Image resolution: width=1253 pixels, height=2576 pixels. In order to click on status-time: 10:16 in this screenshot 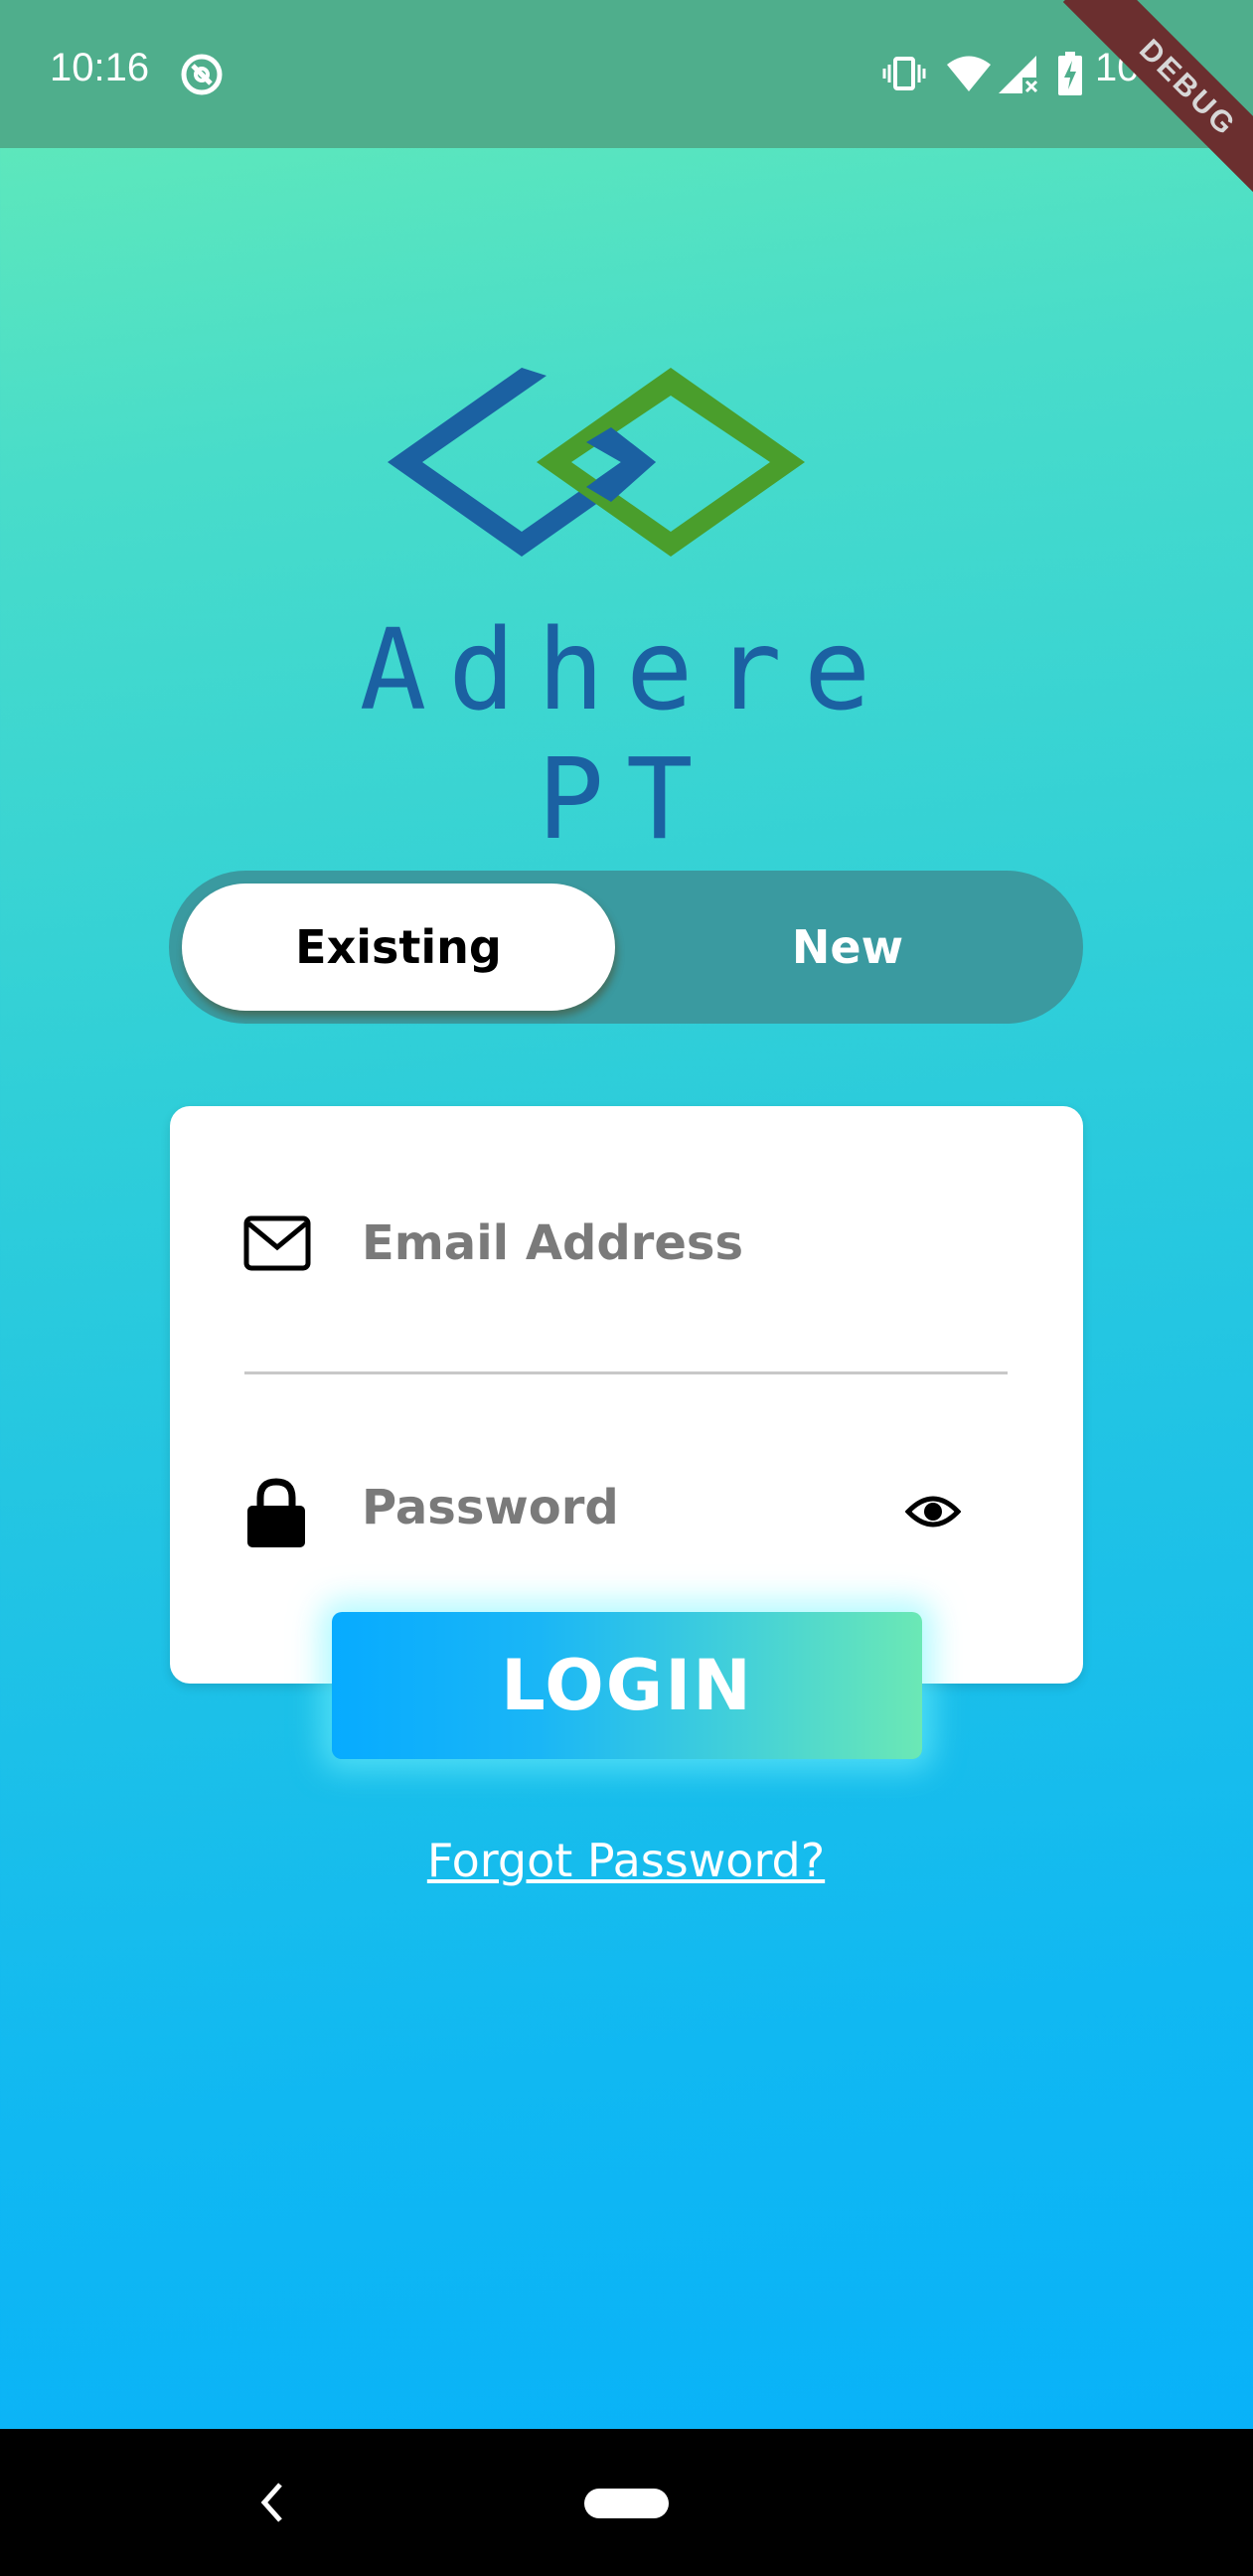, I will do `click(100, 67)`.